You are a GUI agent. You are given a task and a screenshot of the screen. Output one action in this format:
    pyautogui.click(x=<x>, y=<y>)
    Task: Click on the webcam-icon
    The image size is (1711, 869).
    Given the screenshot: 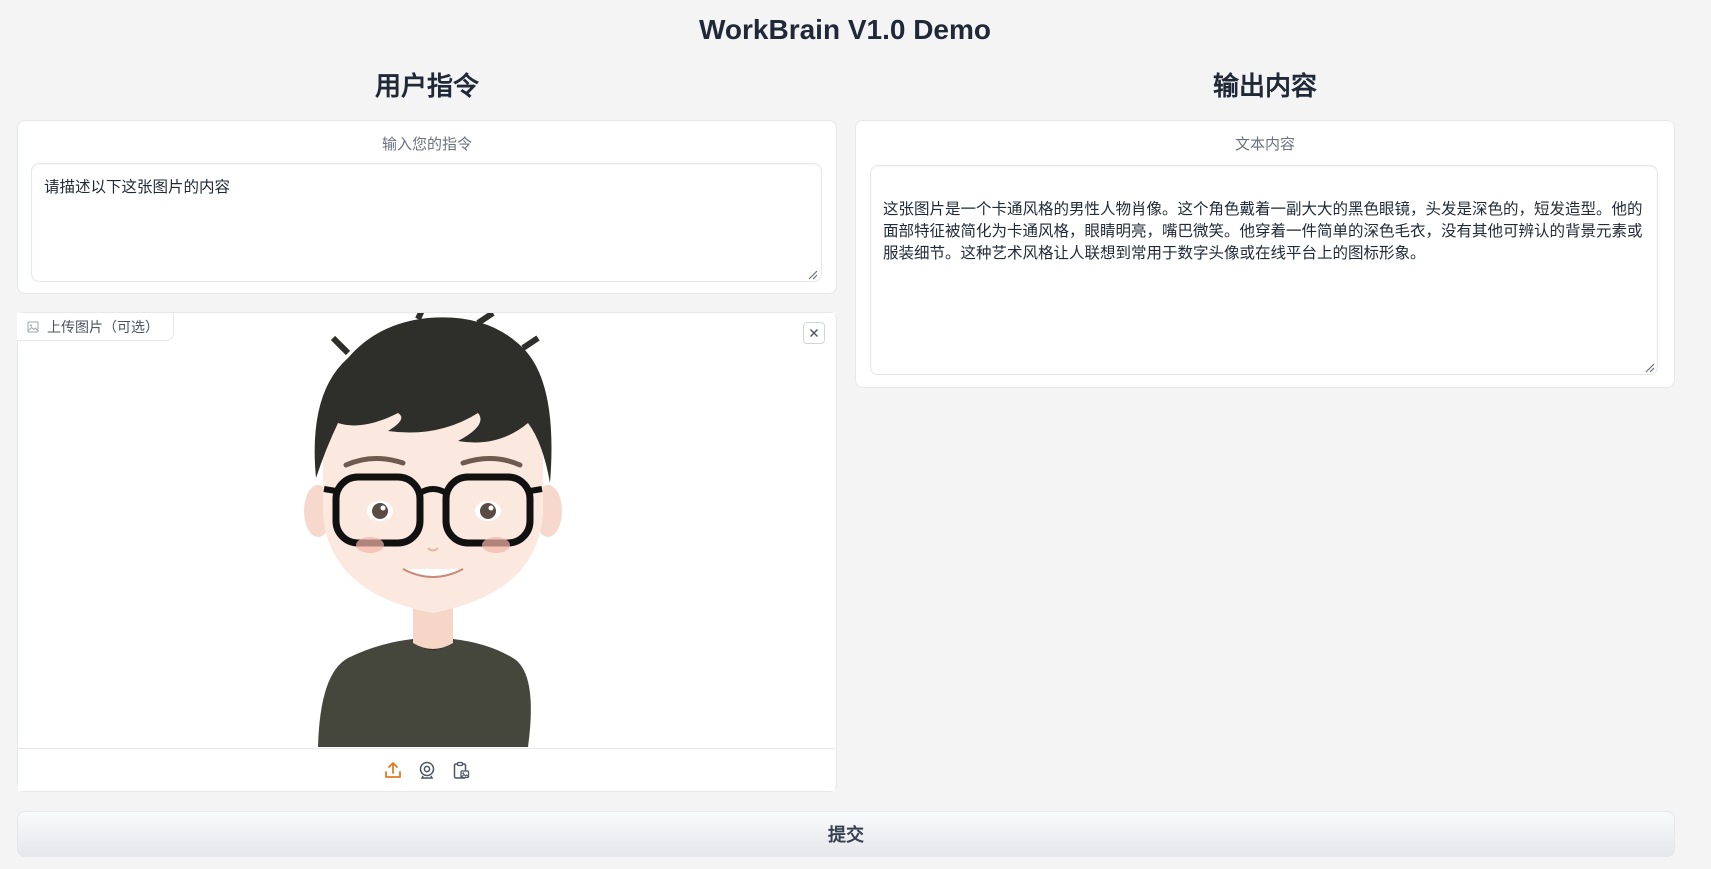 What is the action you would take?
    pyautogui.click(x=426, y=770)
    